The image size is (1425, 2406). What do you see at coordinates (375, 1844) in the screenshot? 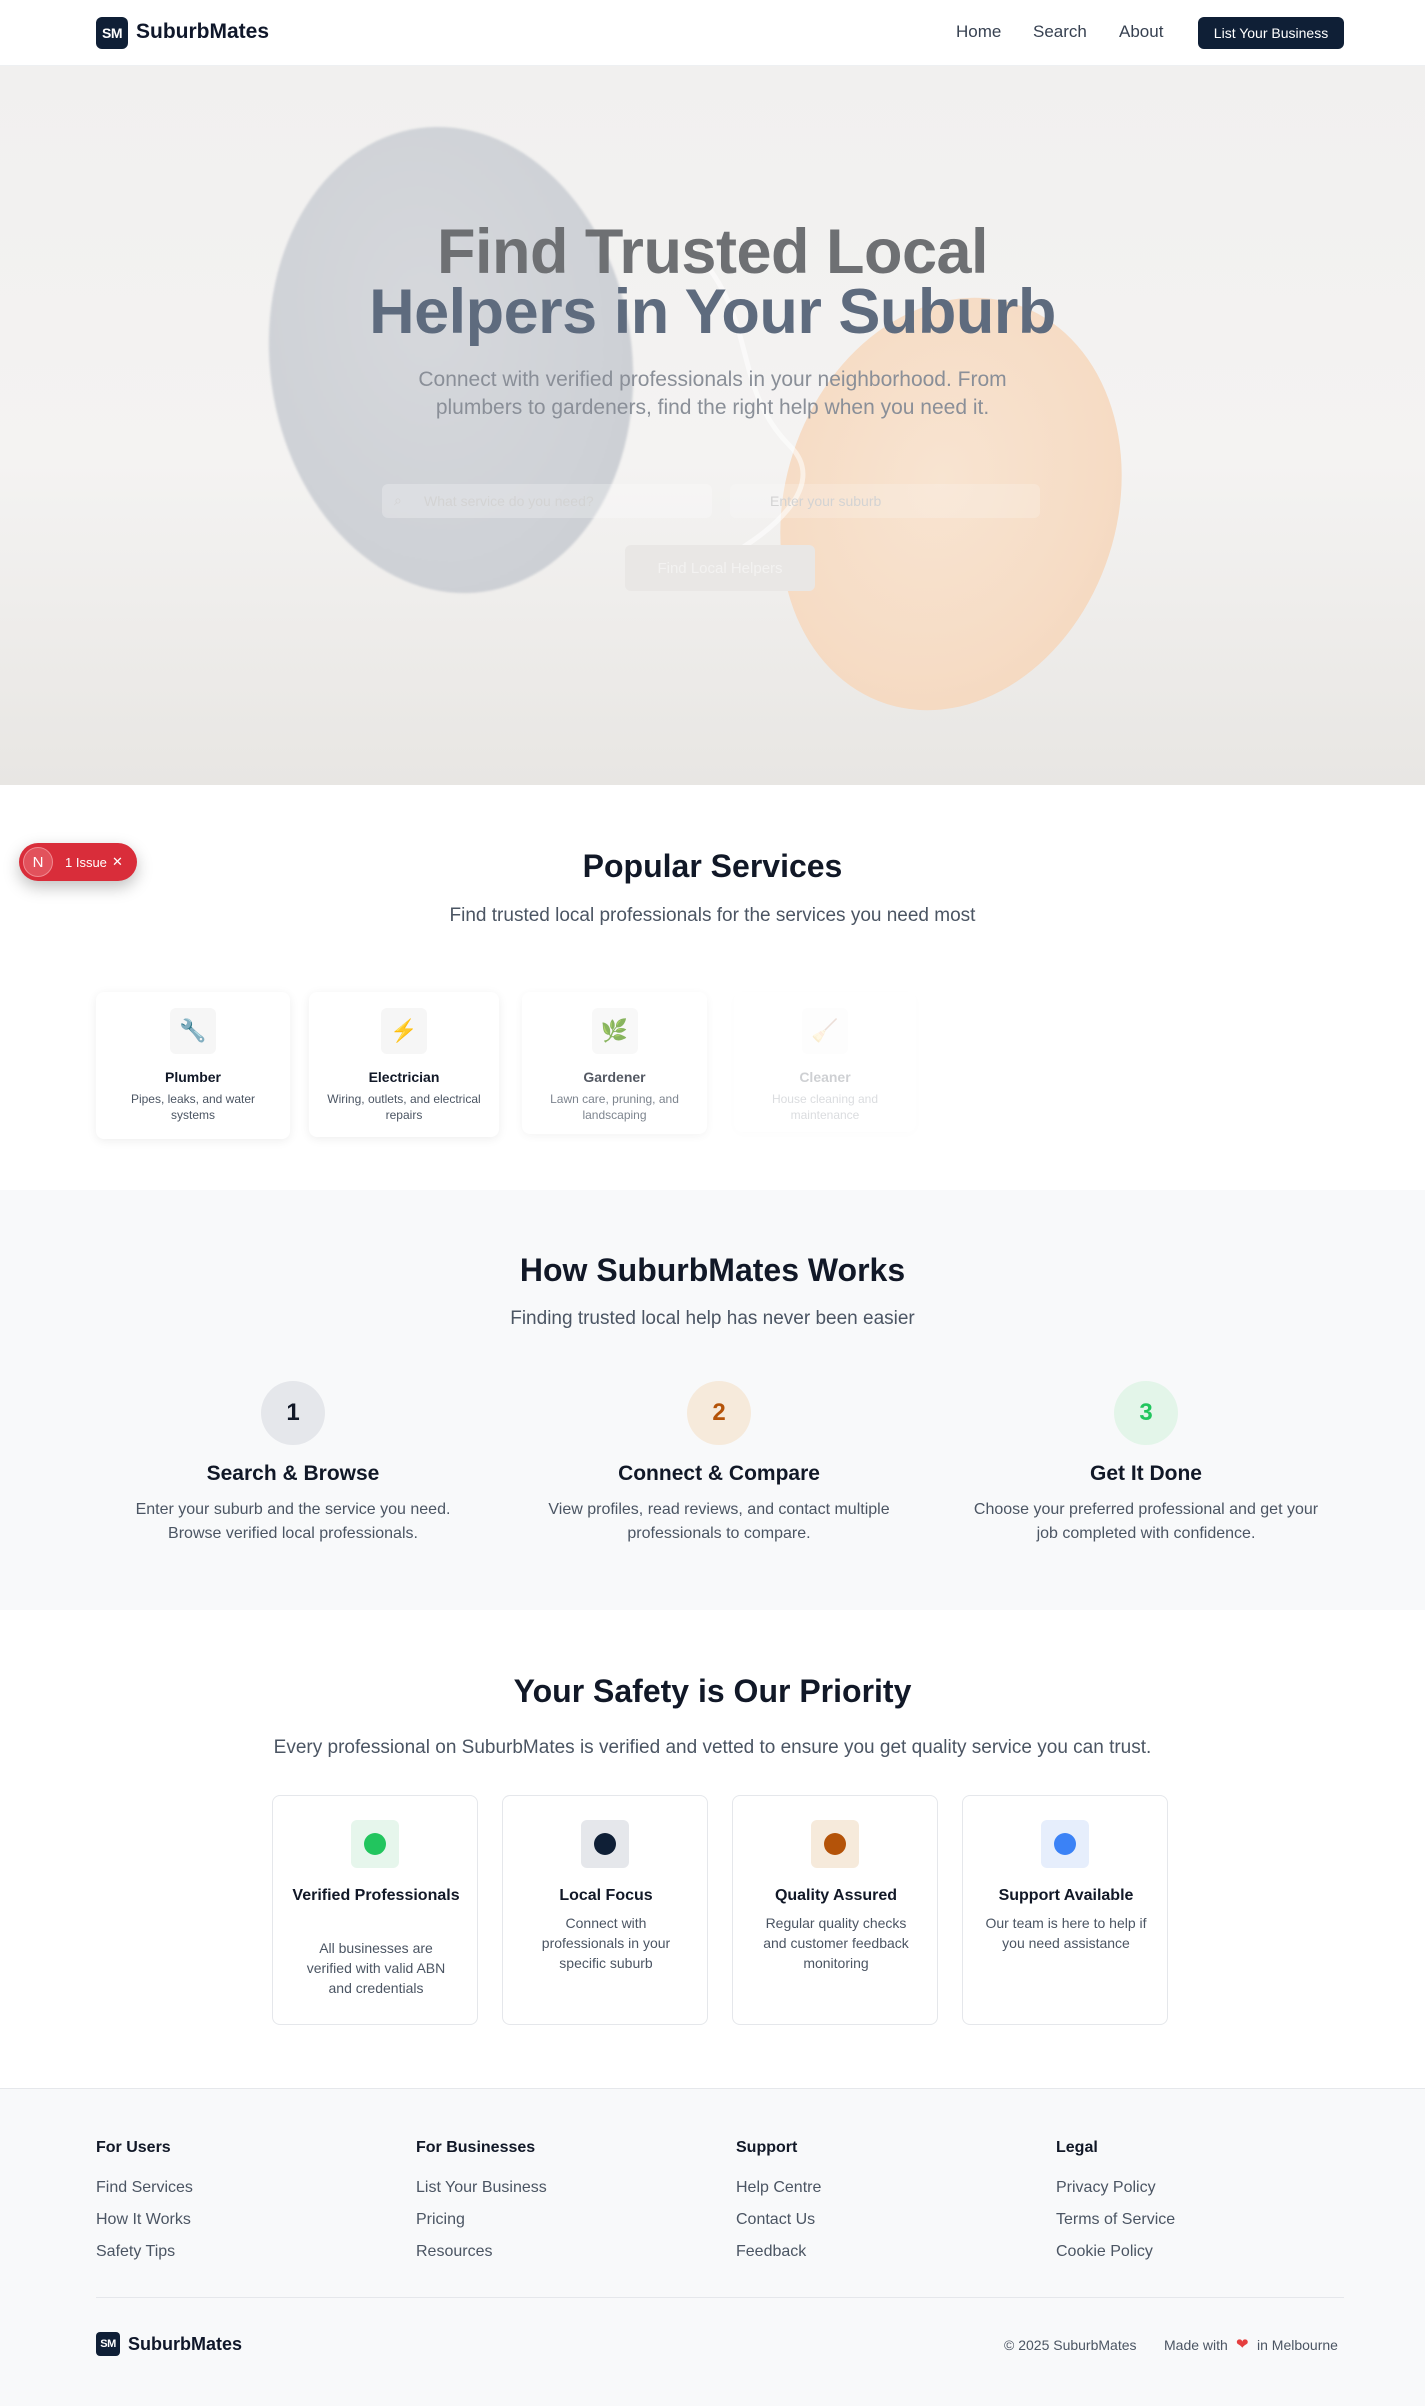
I see `verified-icon` at bounding box center [375, 1844].